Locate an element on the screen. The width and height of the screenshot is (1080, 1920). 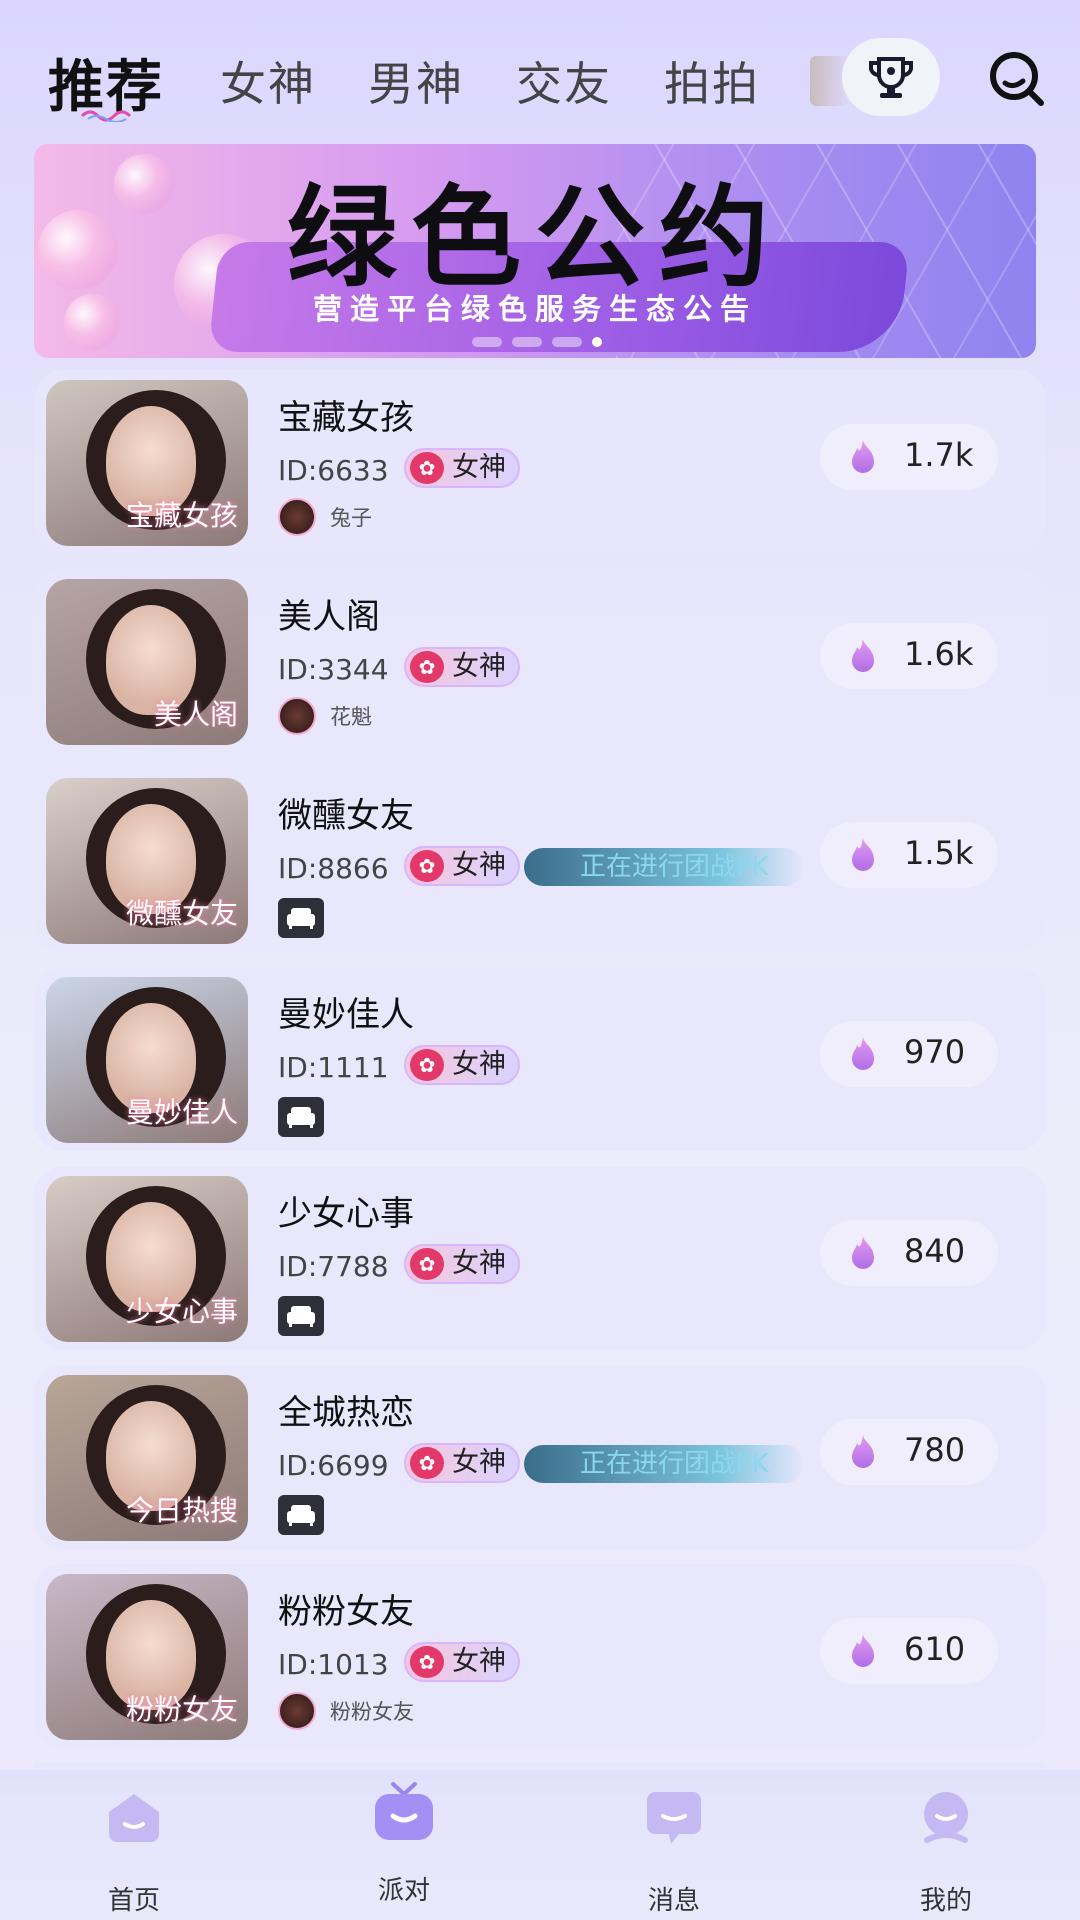
room-card: 少女心事 少女心事 ID:7788 ✿ 女神 840 is located at coordinates (540, 1258).